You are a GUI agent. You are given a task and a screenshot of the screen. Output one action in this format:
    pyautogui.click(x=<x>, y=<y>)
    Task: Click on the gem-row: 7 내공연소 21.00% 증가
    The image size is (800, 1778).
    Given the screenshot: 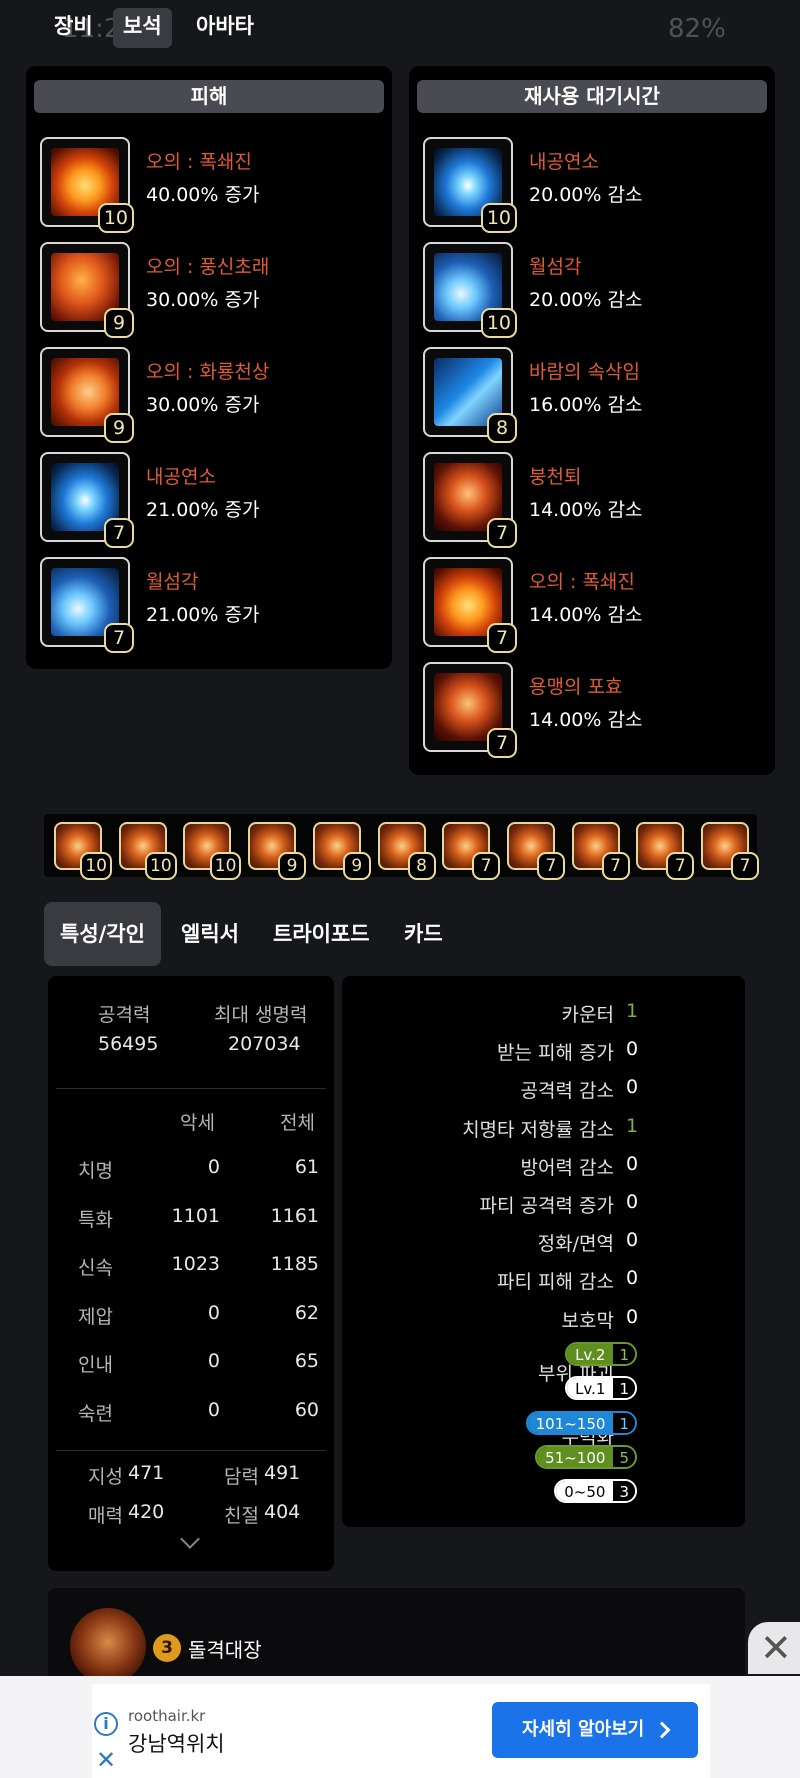 What is the action you would take?
    pyautogui.click(x=210, y=500)
    